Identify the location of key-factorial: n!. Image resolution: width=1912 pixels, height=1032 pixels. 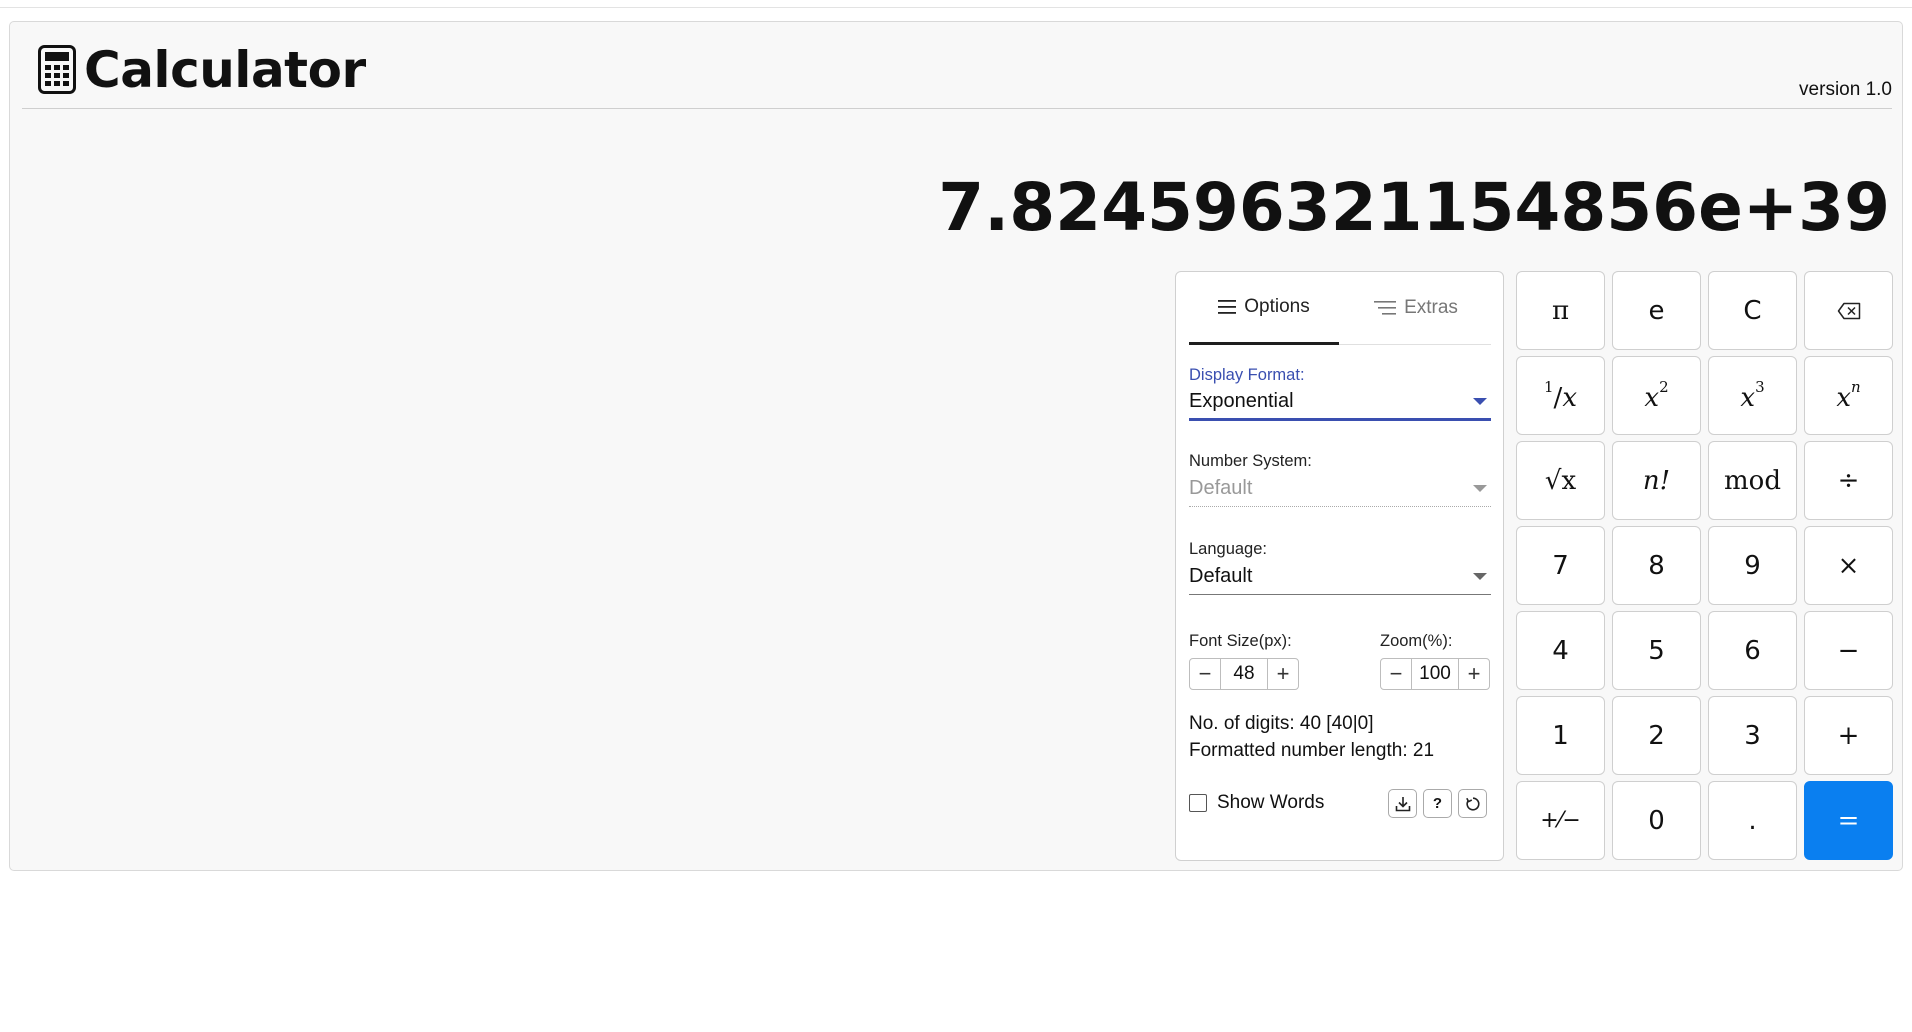
(1656, 480).